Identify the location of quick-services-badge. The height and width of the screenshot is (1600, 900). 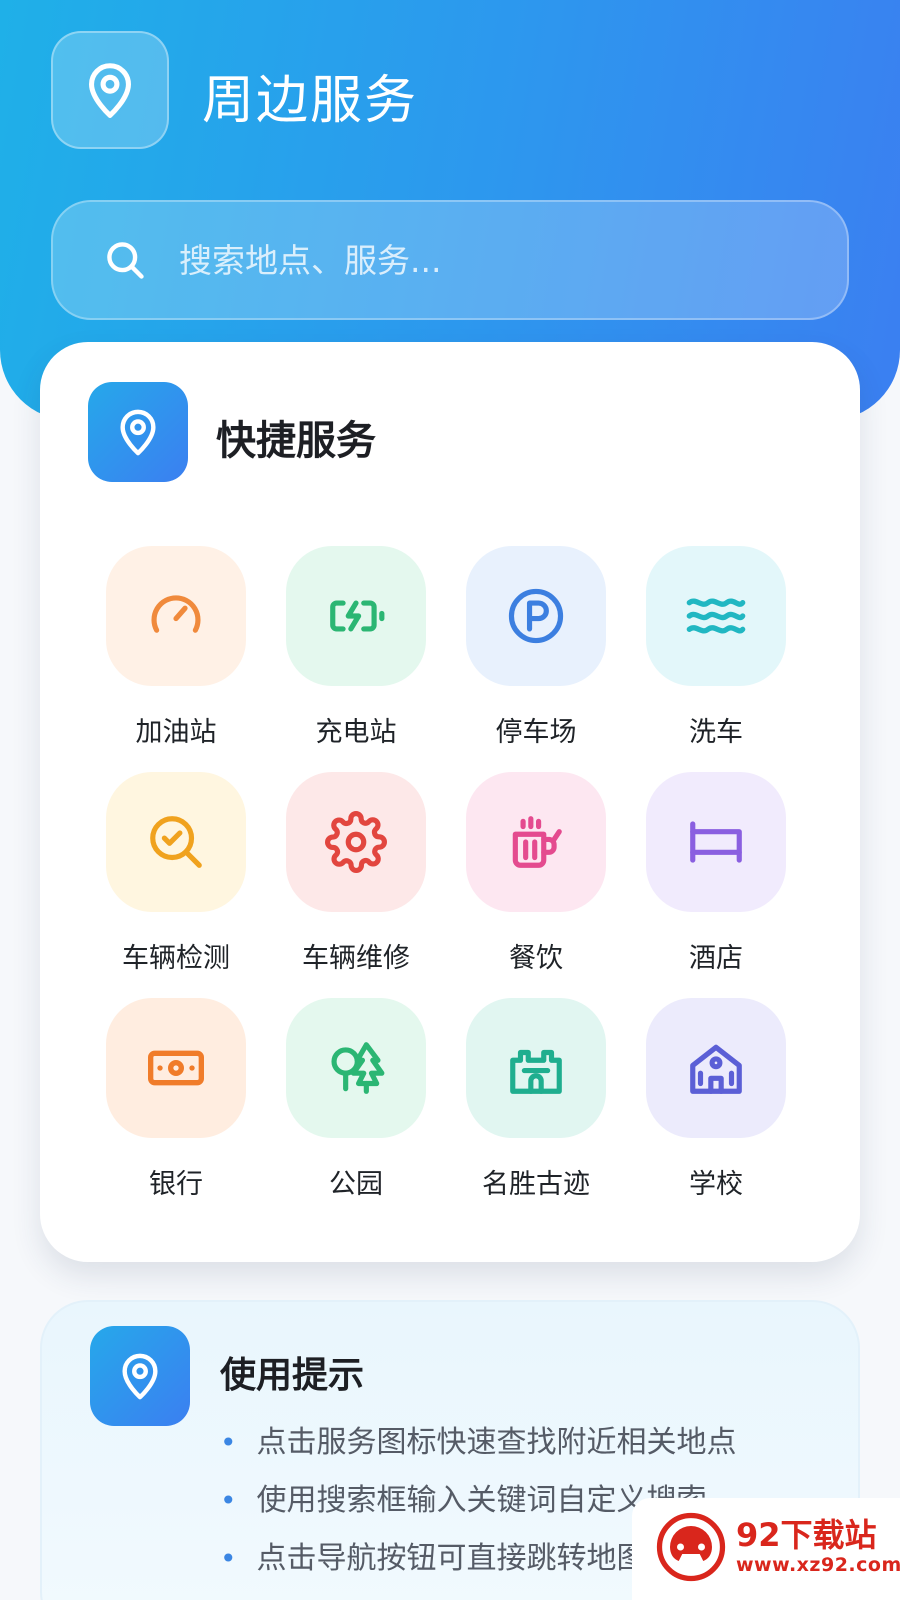
(138, 432).